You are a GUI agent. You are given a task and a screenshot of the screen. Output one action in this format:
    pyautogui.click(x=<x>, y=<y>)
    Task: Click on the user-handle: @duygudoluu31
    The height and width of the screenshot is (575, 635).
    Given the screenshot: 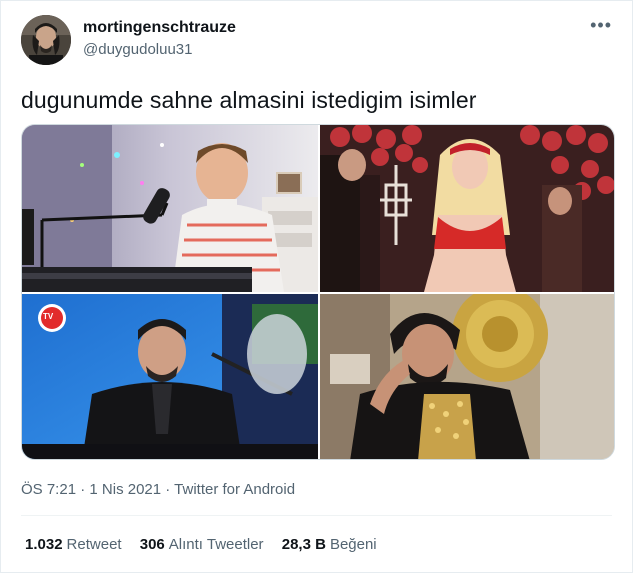 What is the action you would take?
    pyautogui.click(x=137, y=49)
    